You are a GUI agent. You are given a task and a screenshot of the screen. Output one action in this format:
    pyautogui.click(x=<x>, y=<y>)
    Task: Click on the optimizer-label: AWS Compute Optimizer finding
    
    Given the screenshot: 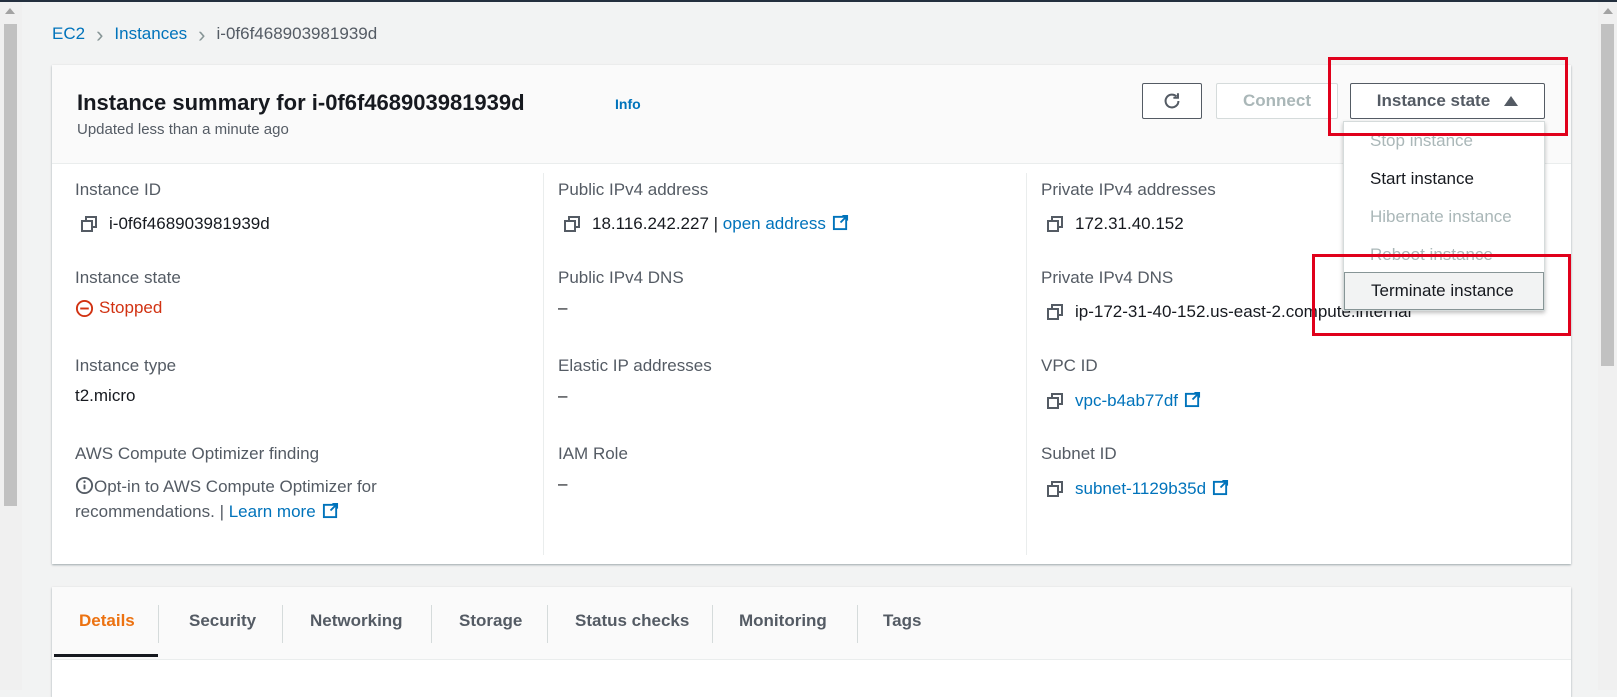 What is the action you would take?
    pyautogui.click(x=197, y=453)
    